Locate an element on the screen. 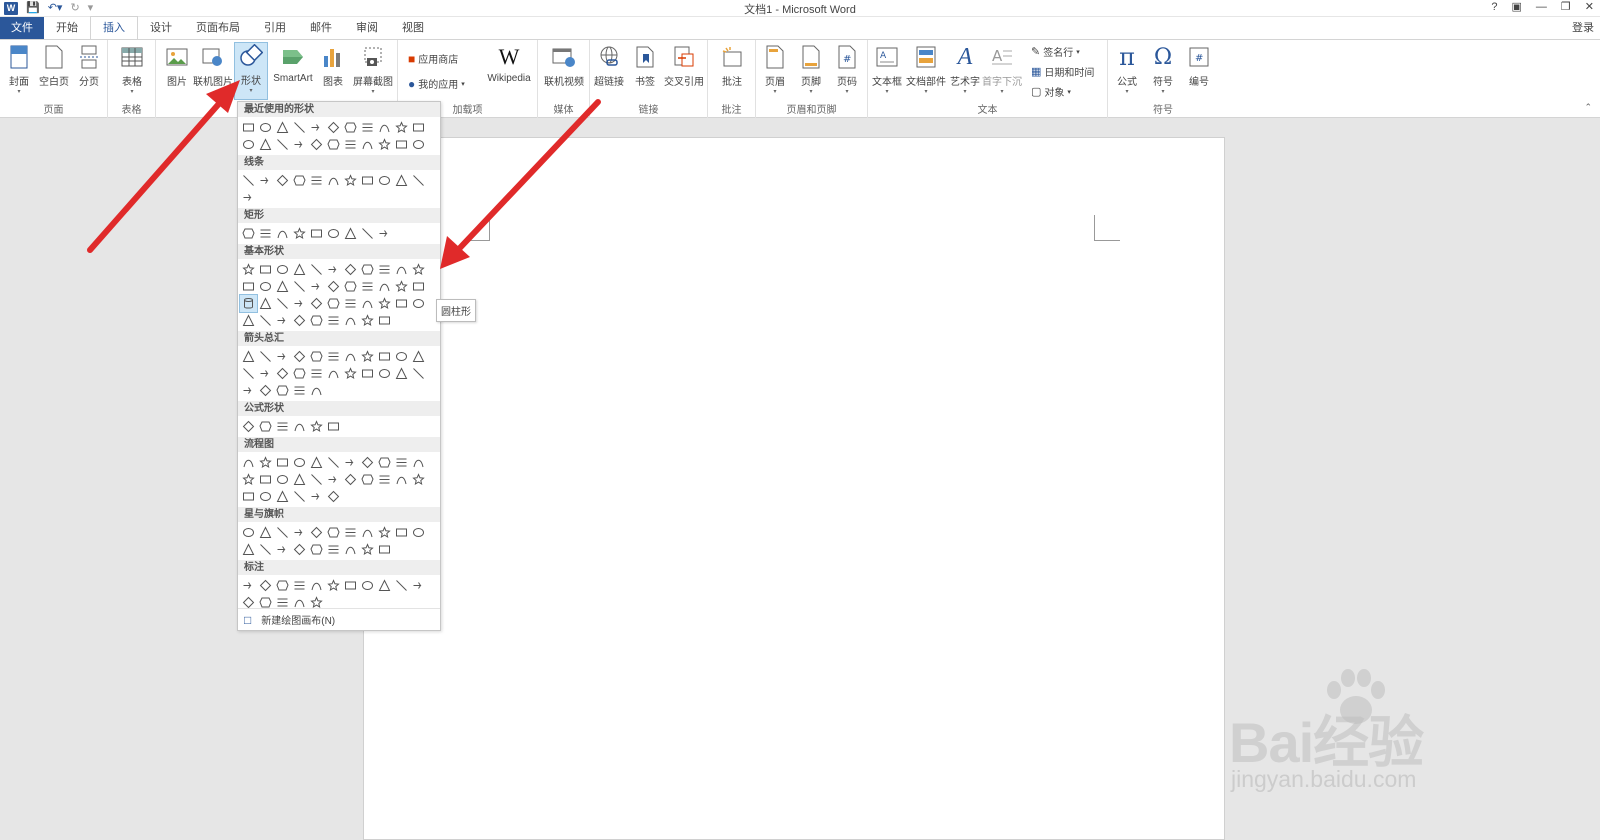 Image resolution: width=1600 pixels, height=840 pixels. tab-file: 文件 is located at coordinates (22, 28).